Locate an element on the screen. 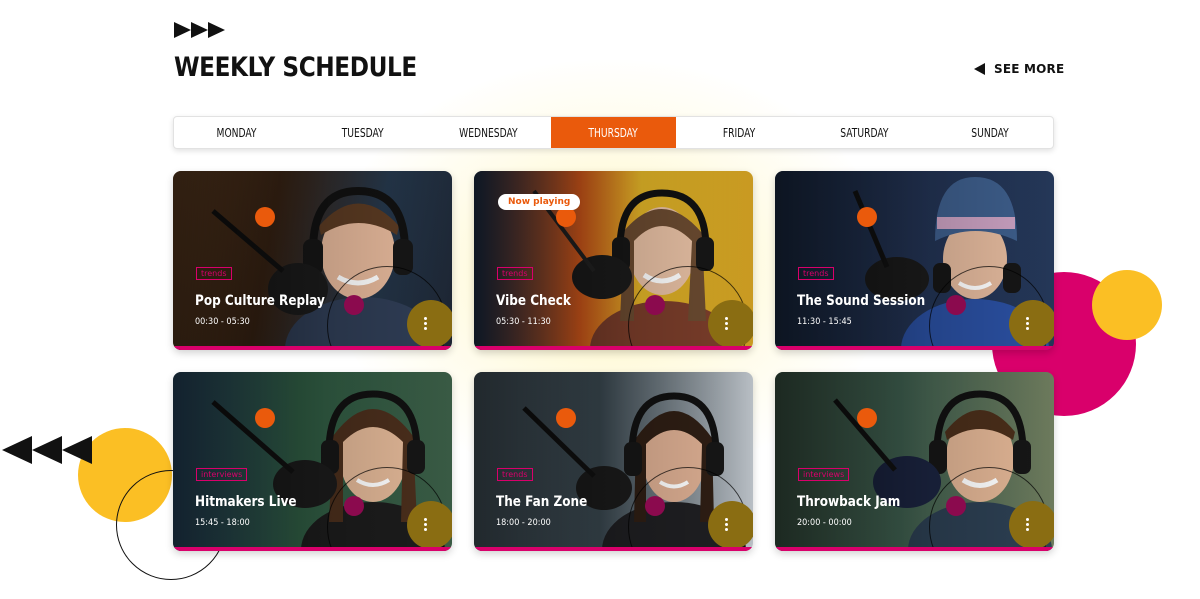  tab-wednesday: WEDNESDAY is located at coordinates (488, 132).